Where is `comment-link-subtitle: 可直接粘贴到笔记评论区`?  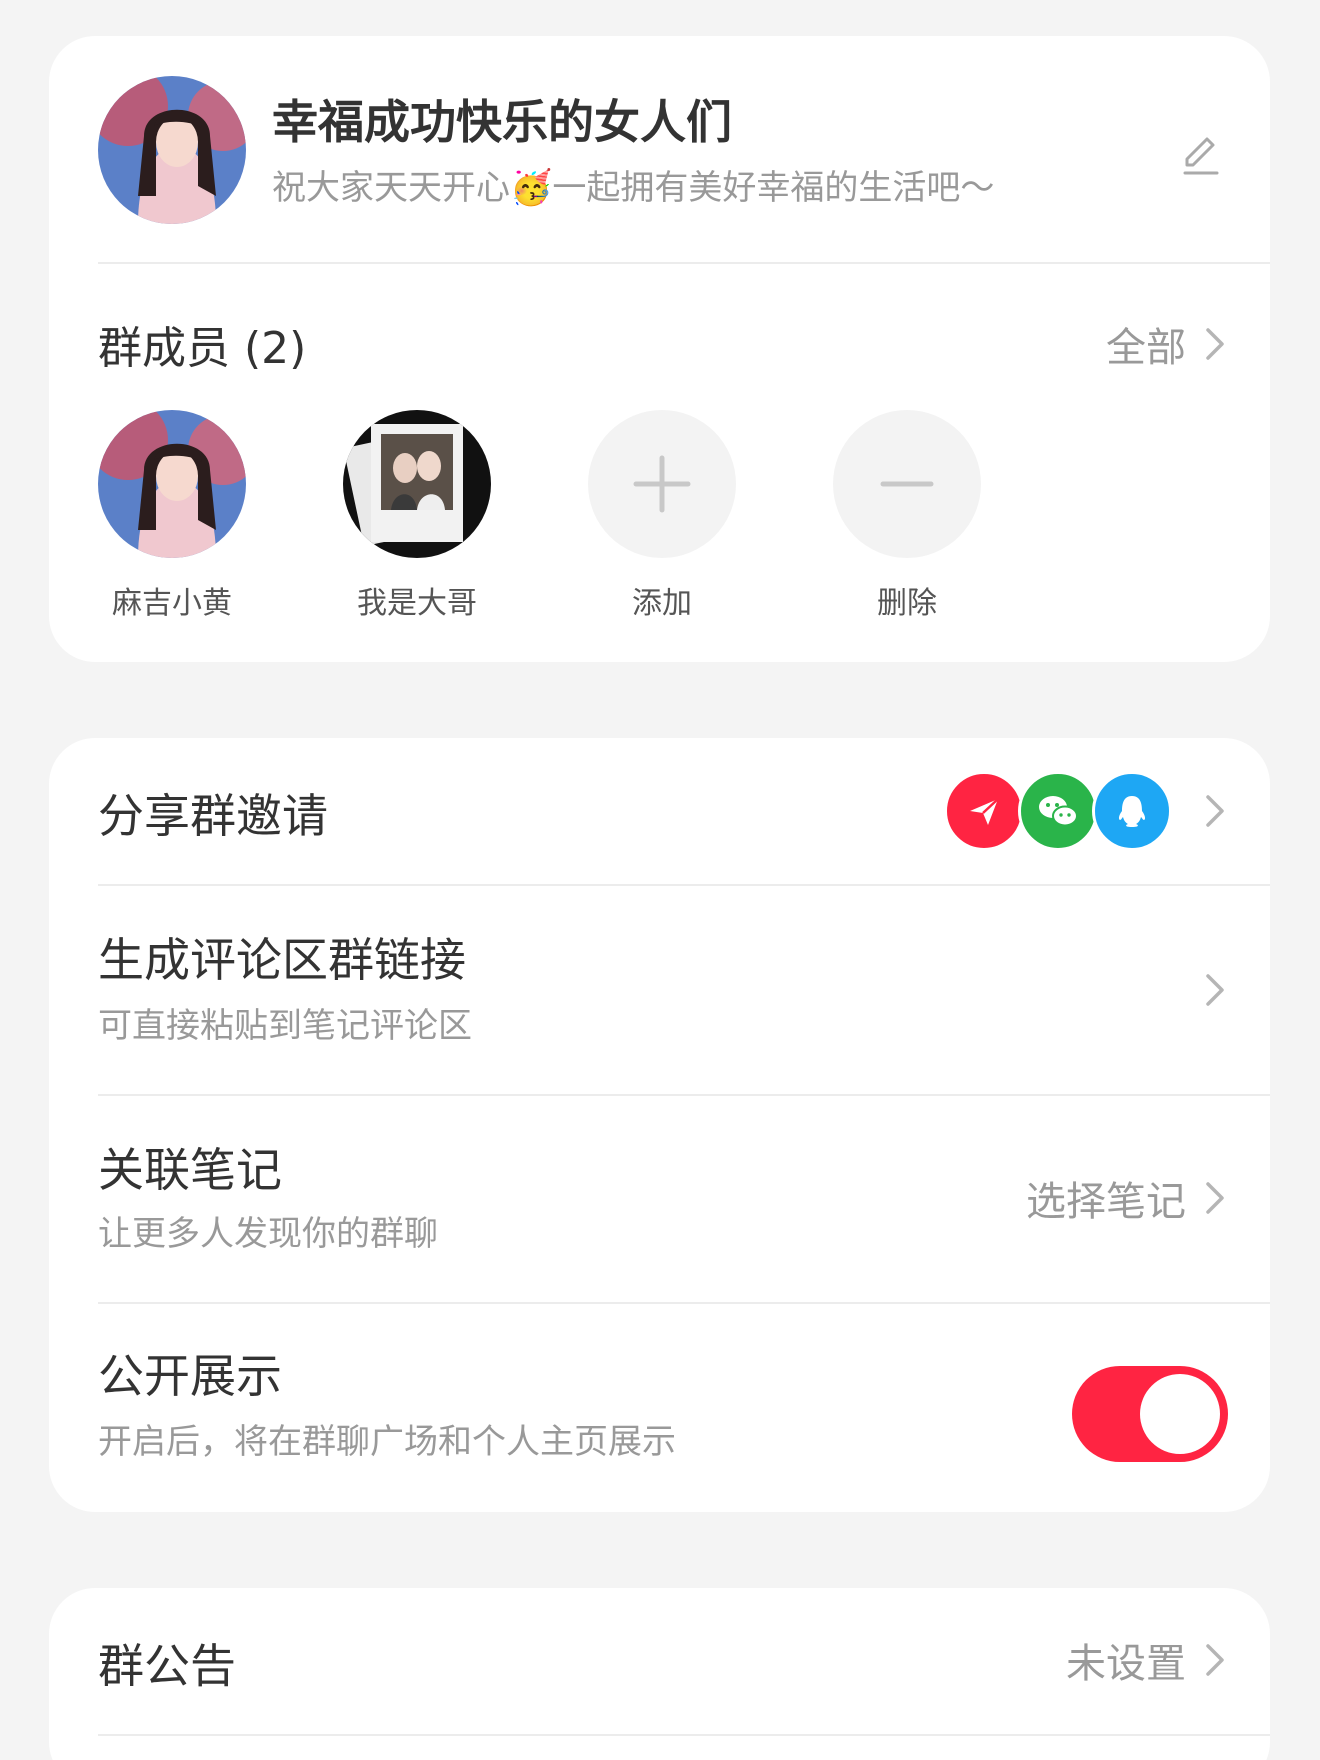
comment-link-subtitle: 可直接粘贴到笔记评论区 is located at coordinates (285, 1026).